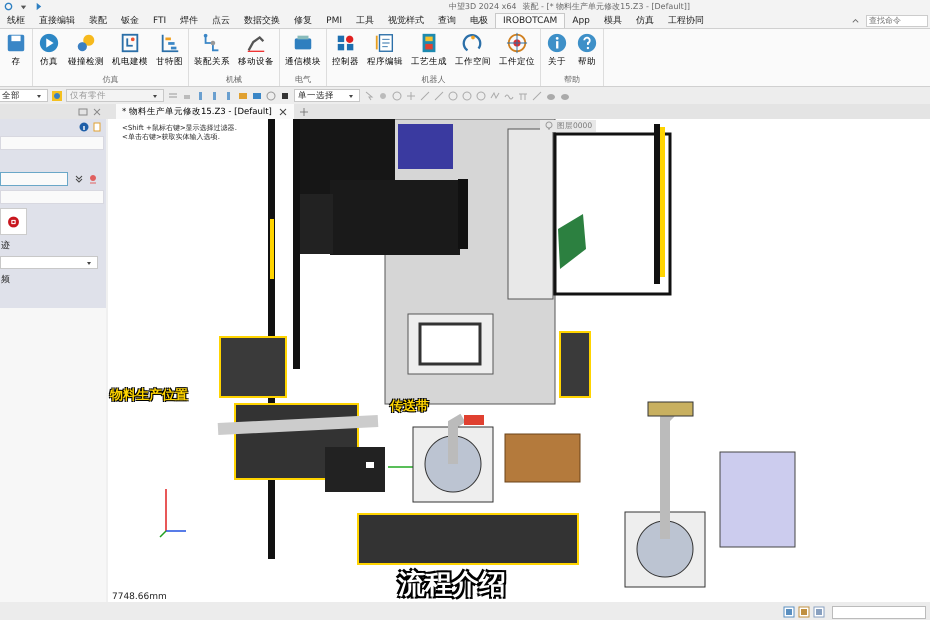  I want to click on ribbon-button: 存, so click(16, 52).